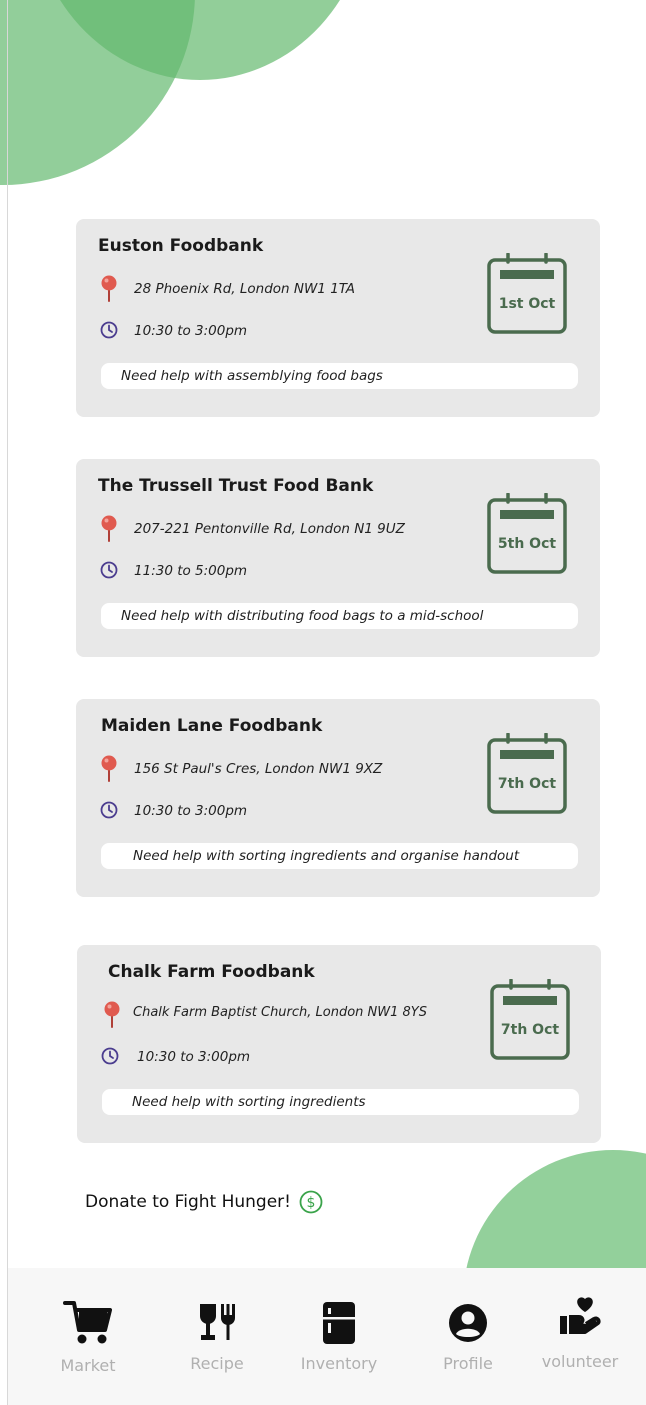  I want to click on nav-item-inventory: Inventory, so click(339, 1328).